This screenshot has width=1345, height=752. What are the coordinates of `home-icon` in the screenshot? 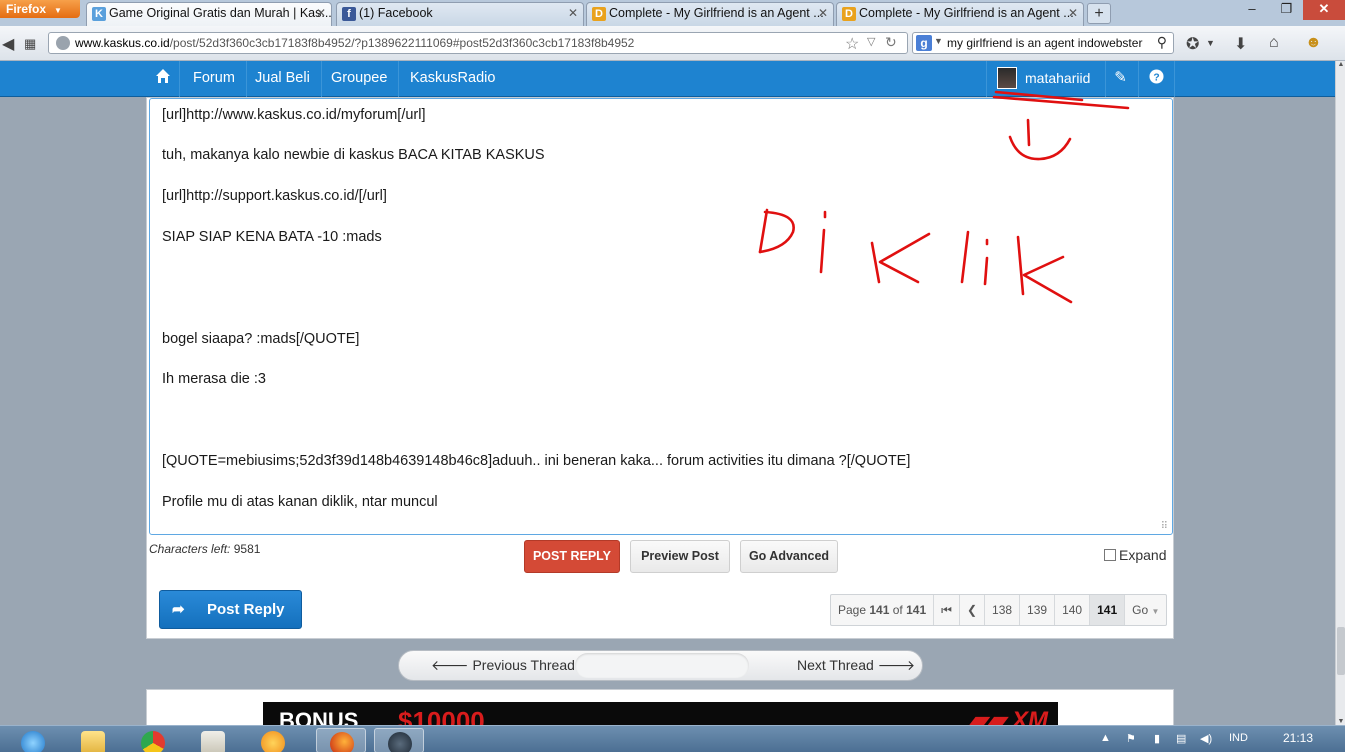 It's located at (163, 79).